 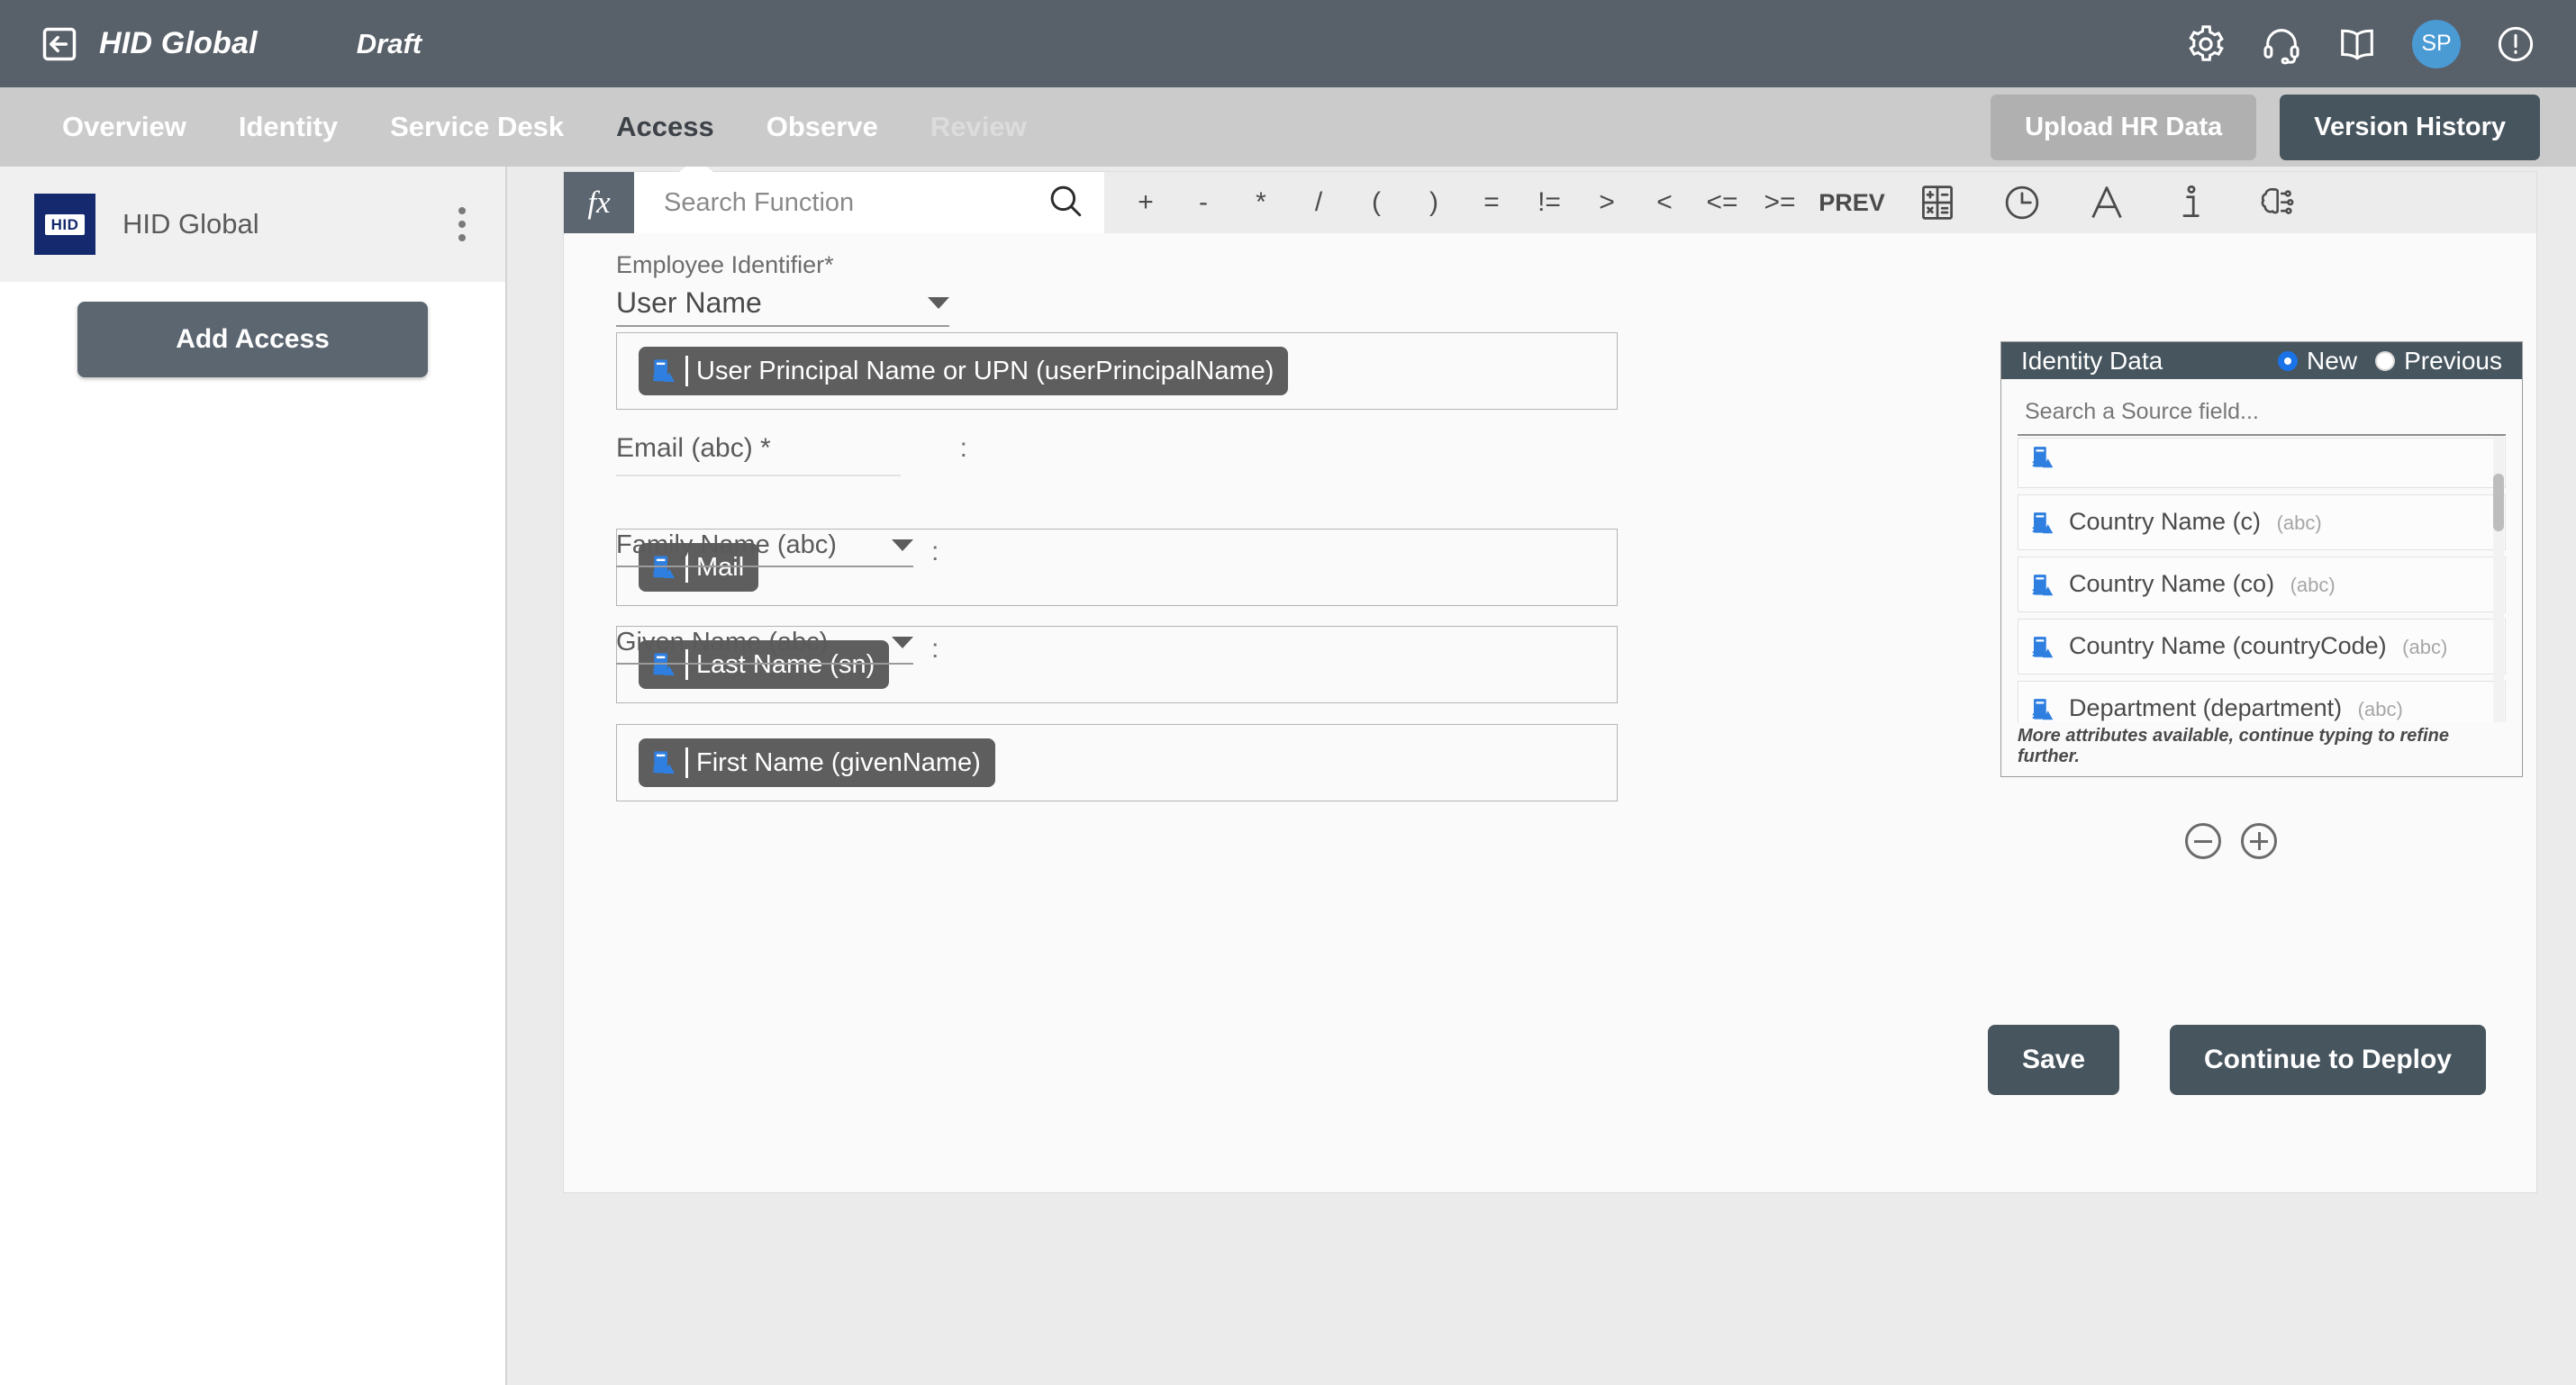 I want to click on text-a-icon, so click(x=2107, y=202).